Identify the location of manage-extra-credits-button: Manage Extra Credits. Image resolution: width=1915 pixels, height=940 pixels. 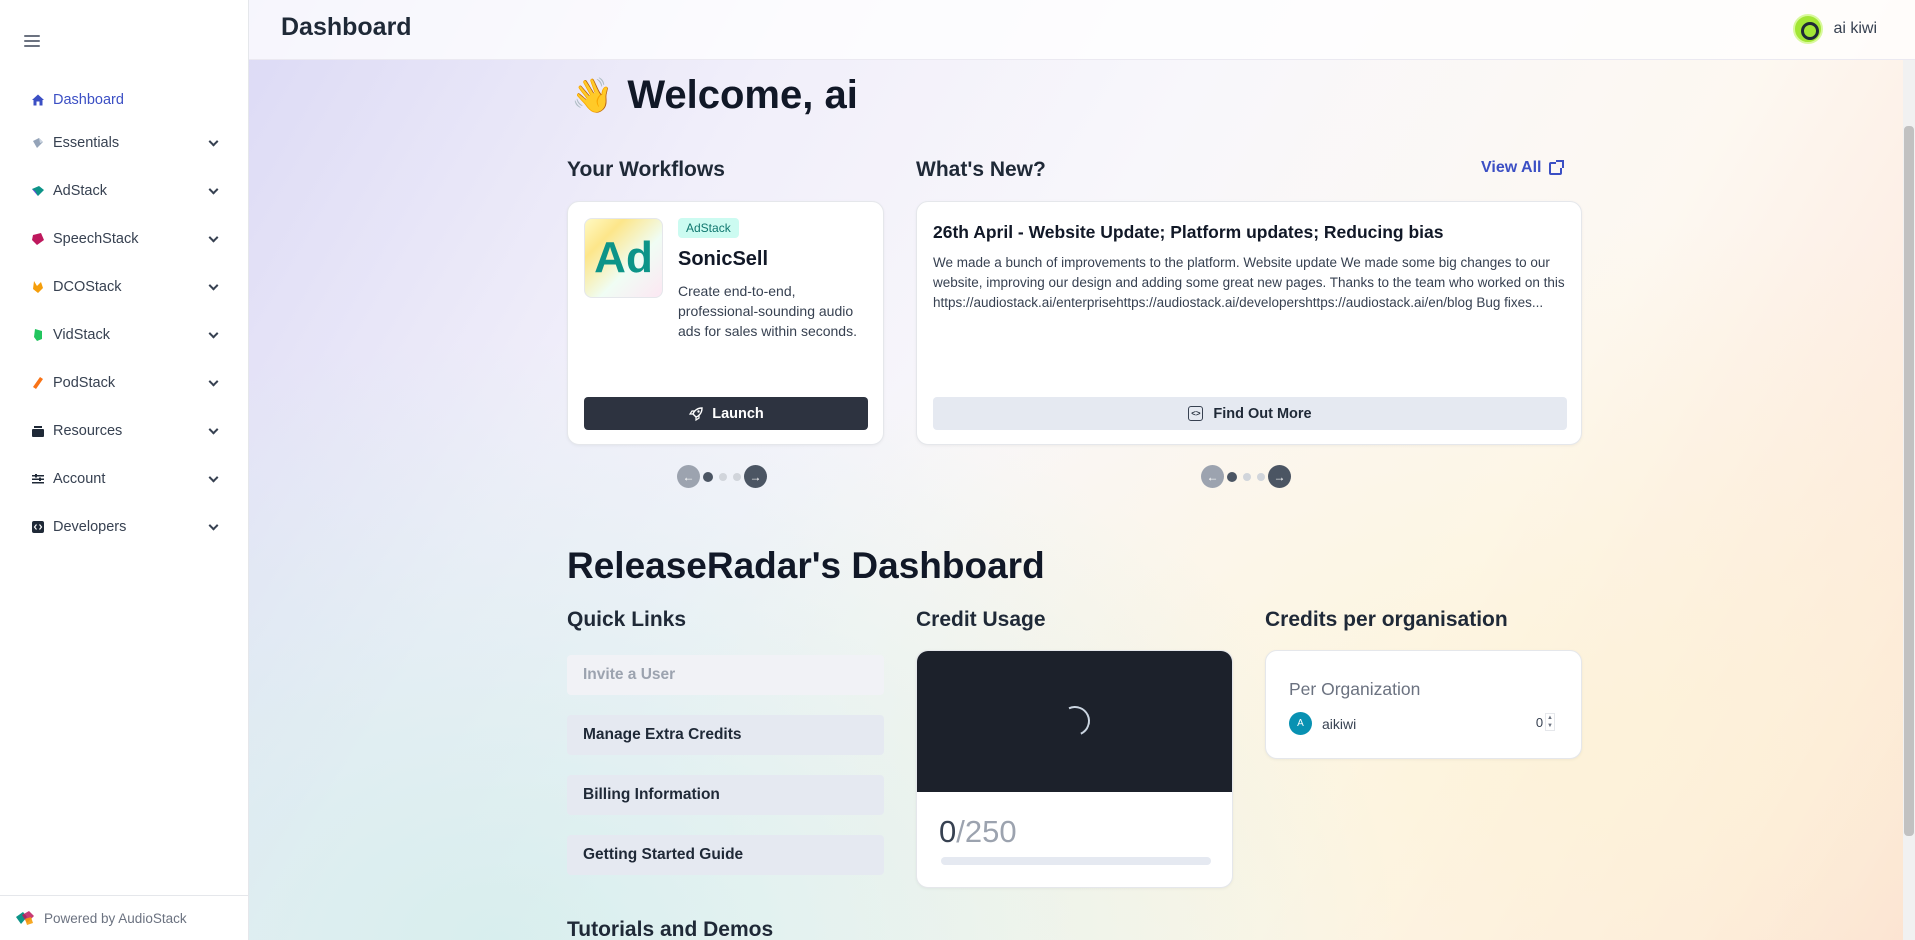
(725, 735).